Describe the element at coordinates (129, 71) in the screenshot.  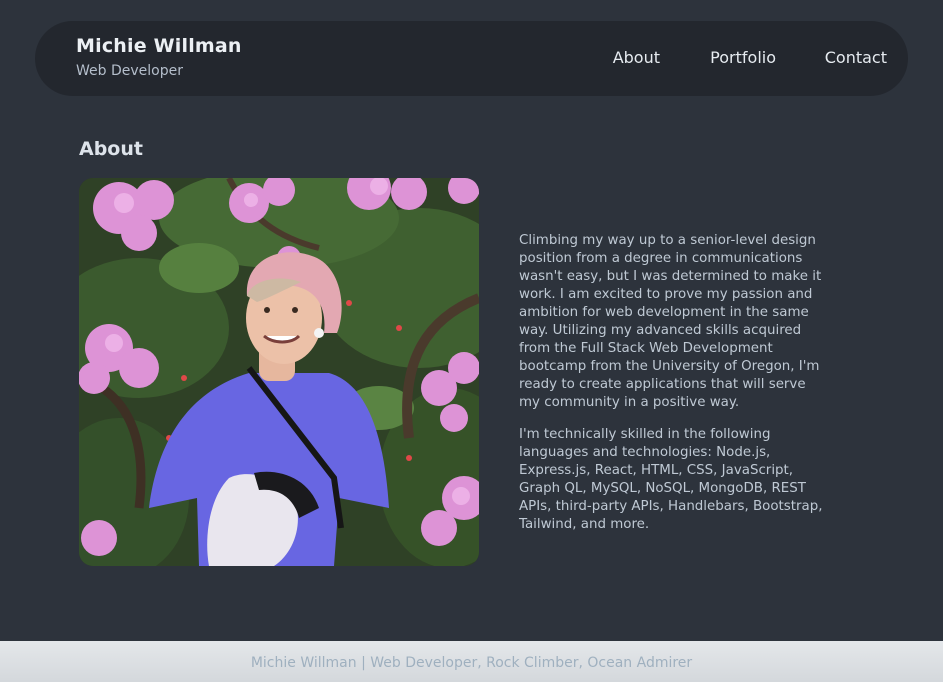
I see `site-owner-title: Web Developer` at that location.